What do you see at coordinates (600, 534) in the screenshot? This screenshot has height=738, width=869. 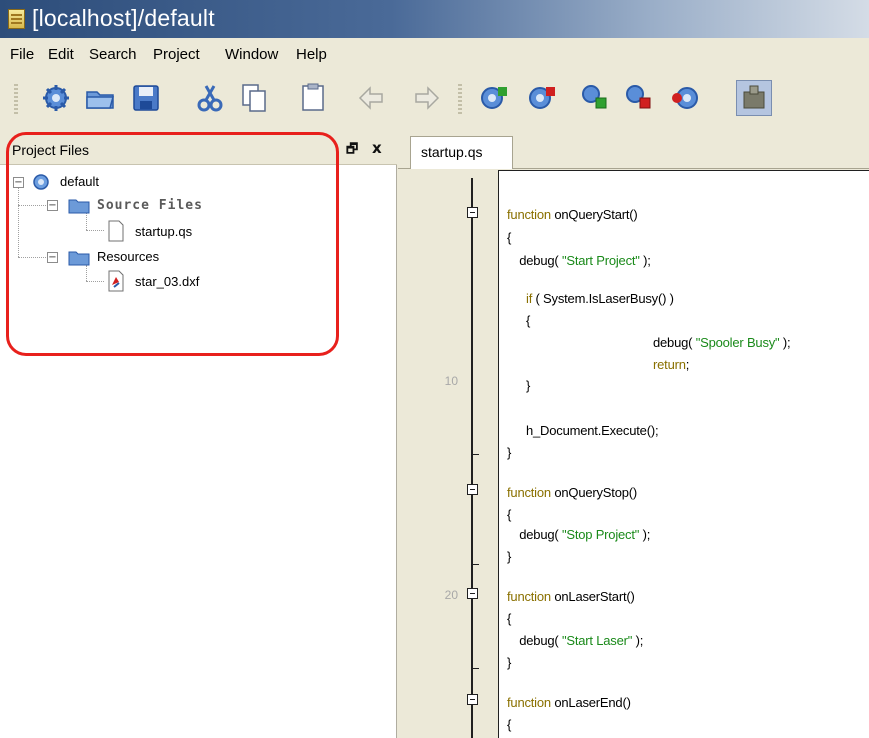 I see `string-literal: "Stop Project"` at bounding box center [600, 534].